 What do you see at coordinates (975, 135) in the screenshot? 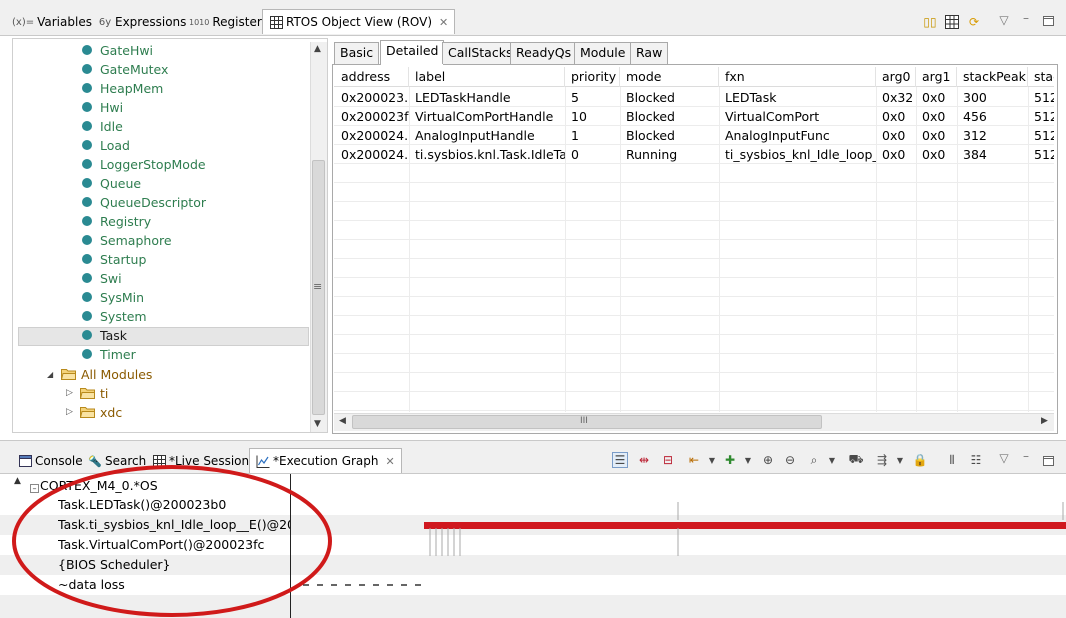
I see `cell-stackpeak: 312` at bounding box center [975, 135].